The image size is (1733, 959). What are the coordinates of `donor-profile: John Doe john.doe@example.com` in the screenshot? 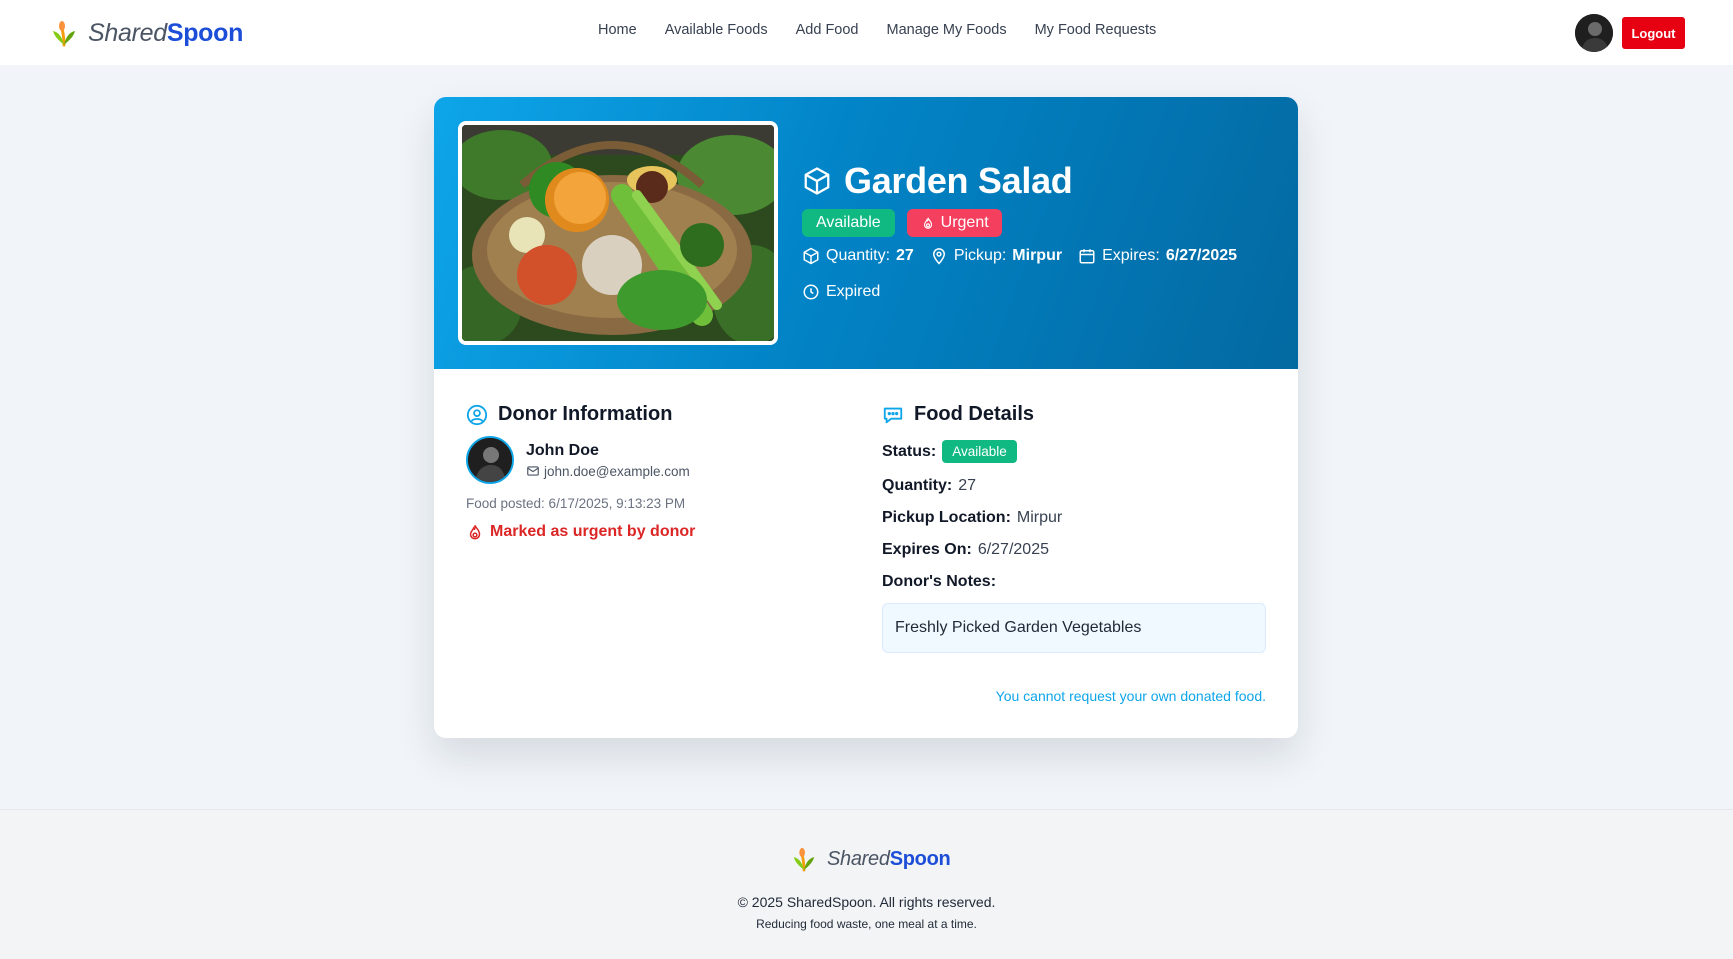 It's located at (656, 460).